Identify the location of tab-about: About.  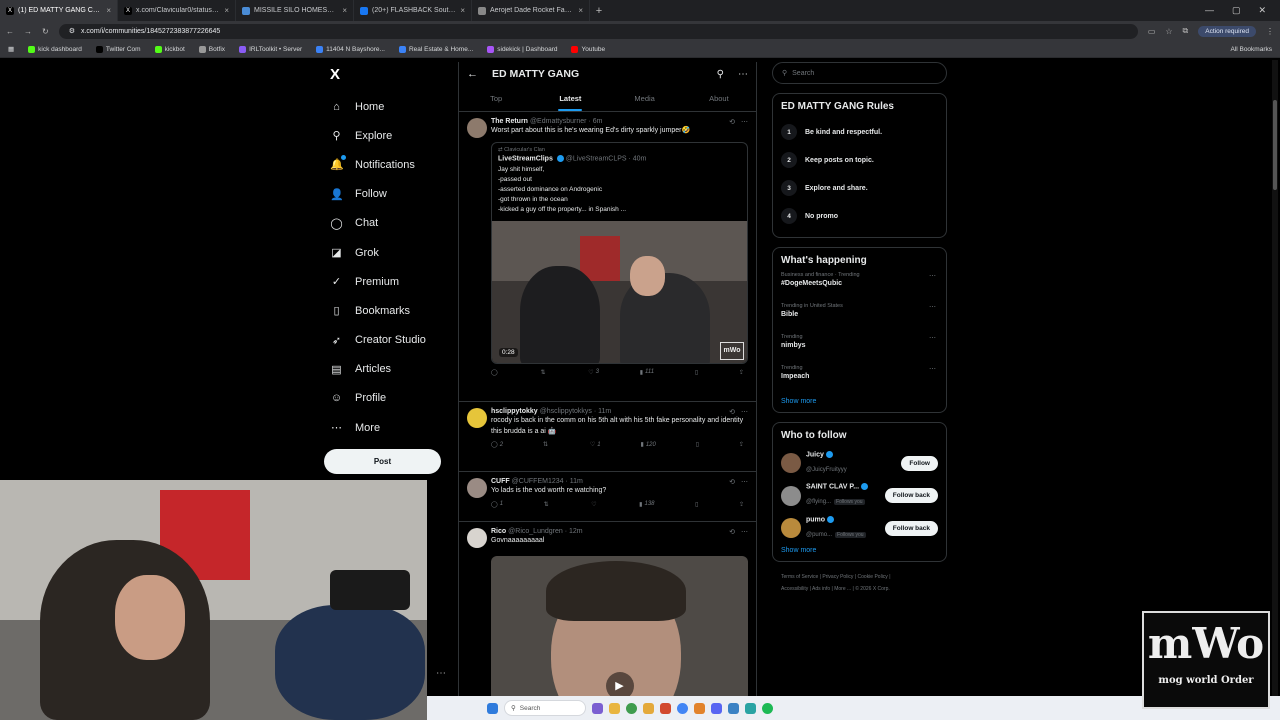
(719, 98).